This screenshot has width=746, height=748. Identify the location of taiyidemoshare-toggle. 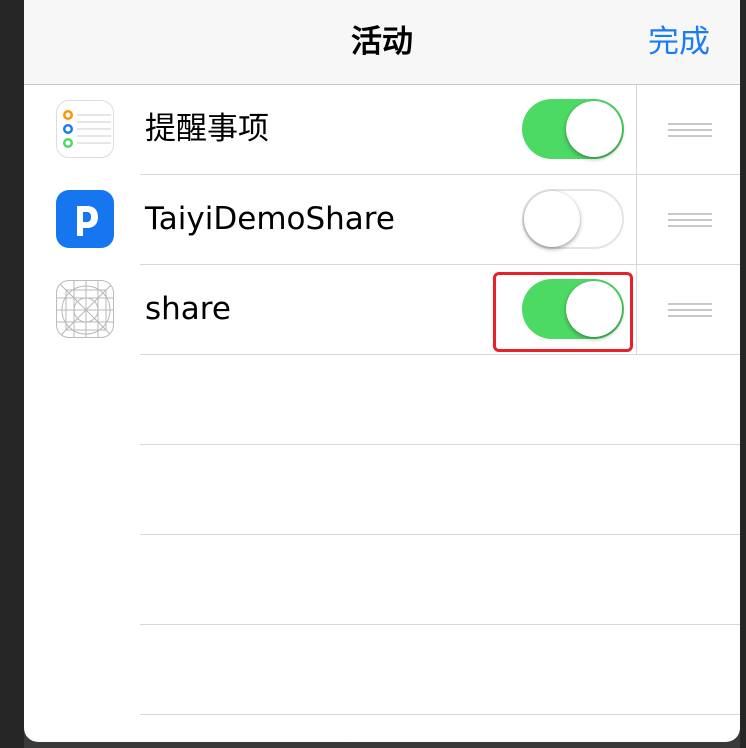
(573, 219).